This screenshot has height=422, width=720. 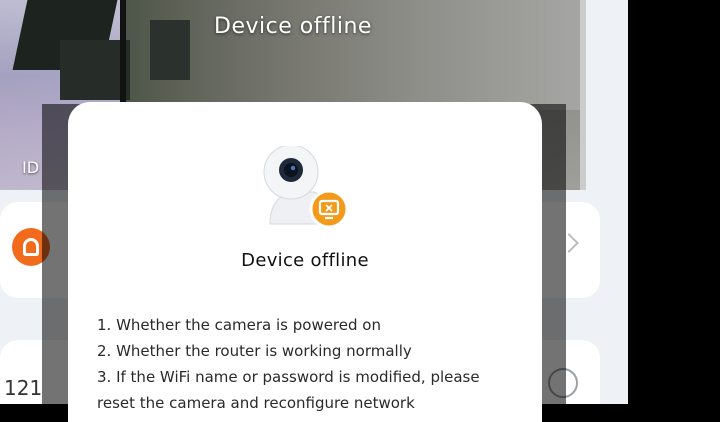 I want to click on tip-line: 1. Whether the camera is powered on, so click(x=239, y=325).